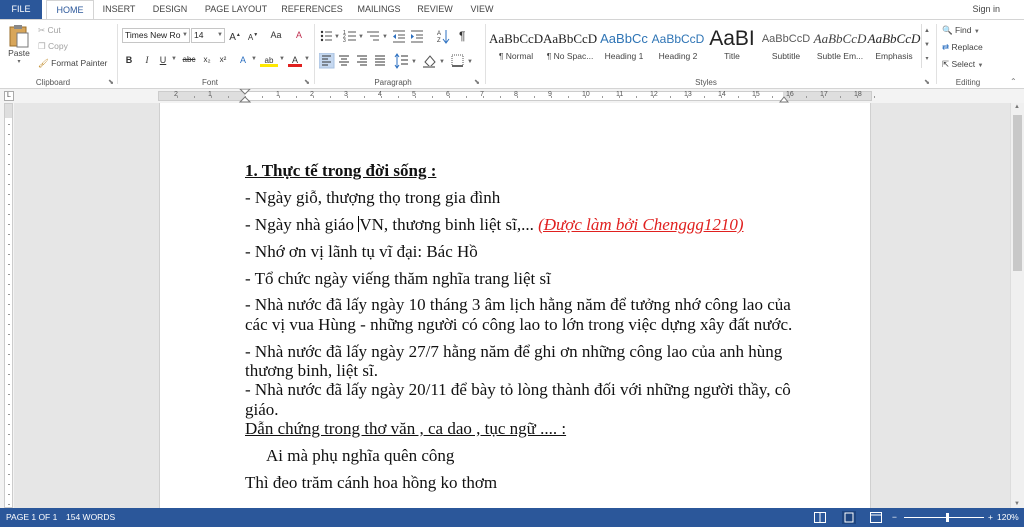 Image resolution: width=1024 pixels, height=527 pixels. I want to click on paste-dropdown-icon: ▾, so click(19, 61).